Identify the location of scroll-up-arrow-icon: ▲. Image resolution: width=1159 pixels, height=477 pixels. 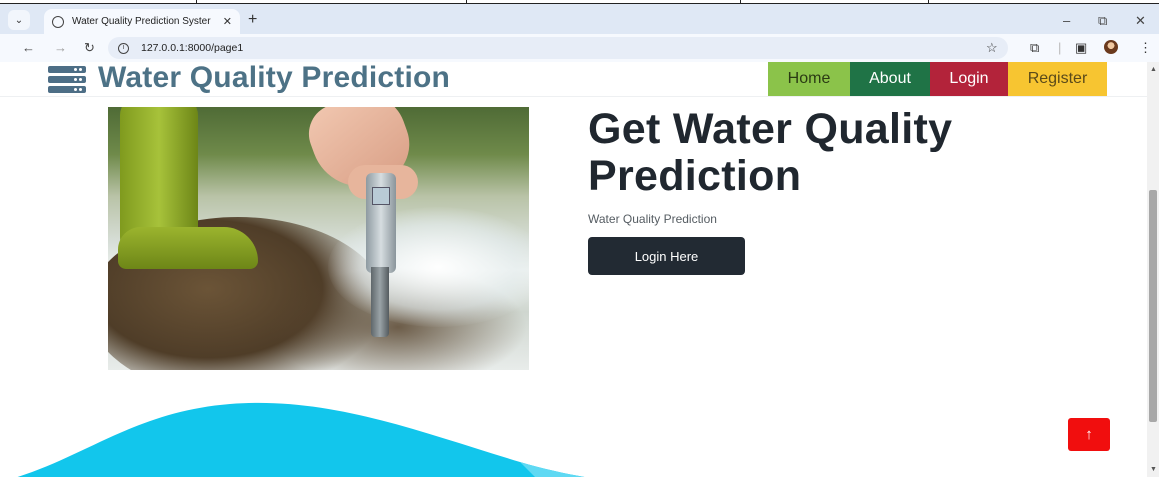
(1153, 69).